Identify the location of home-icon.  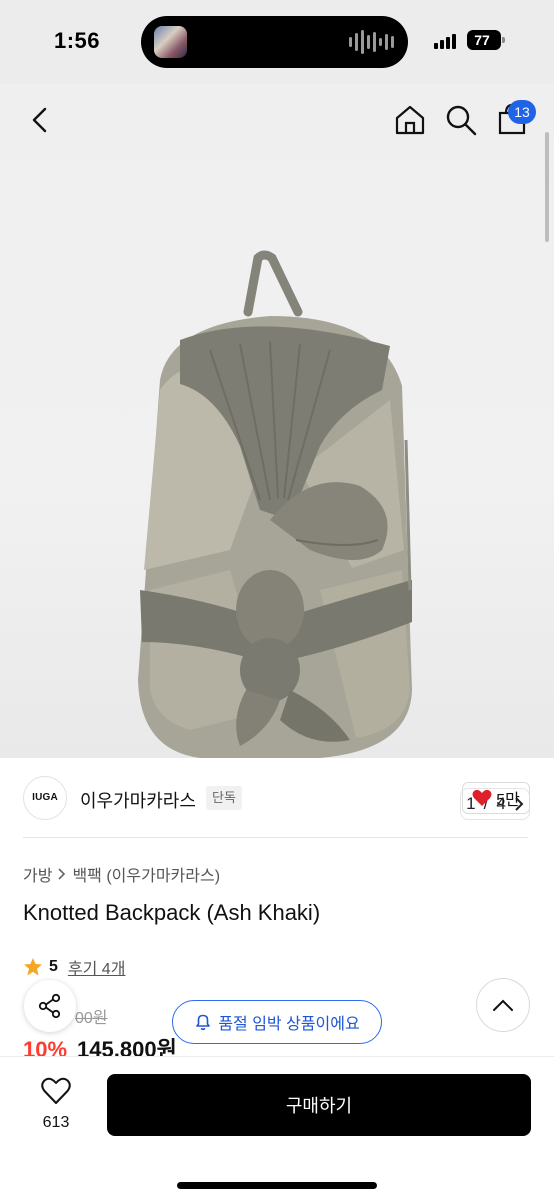
(410, 120).